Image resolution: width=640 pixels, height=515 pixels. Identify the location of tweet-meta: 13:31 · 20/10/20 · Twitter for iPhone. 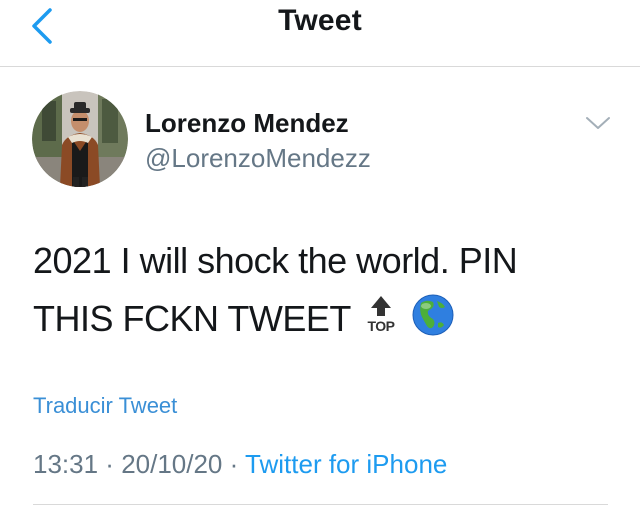
(240, 464).